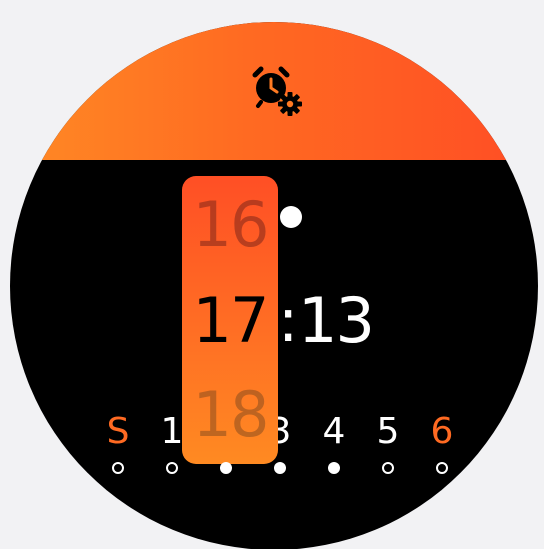 This screenshot has width=544, height=549. What do you see at coordinates (442, 432) in the screenshot?
I see `weekday-6: 6` at bounding box center [442, 432].